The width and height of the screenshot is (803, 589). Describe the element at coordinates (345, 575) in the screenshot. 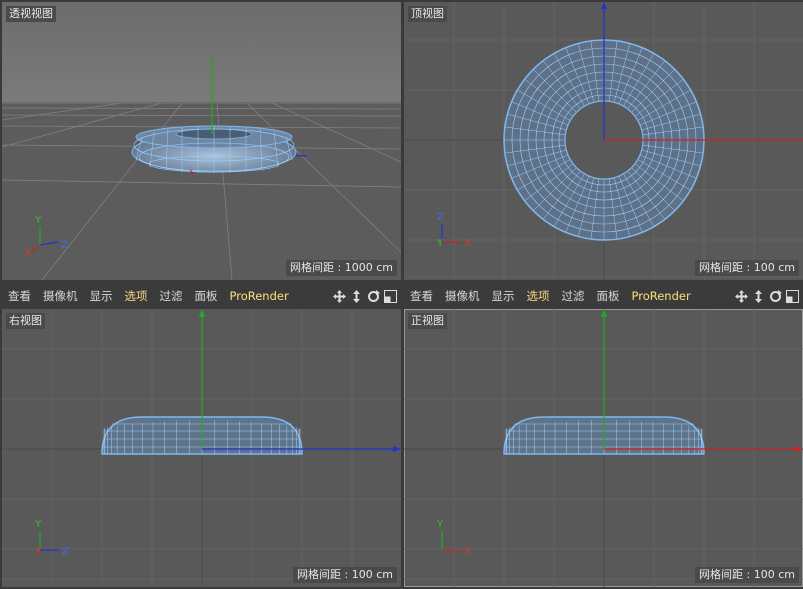

I see `grid-spacing-right: 网格间距 : 100 cm` at that location.